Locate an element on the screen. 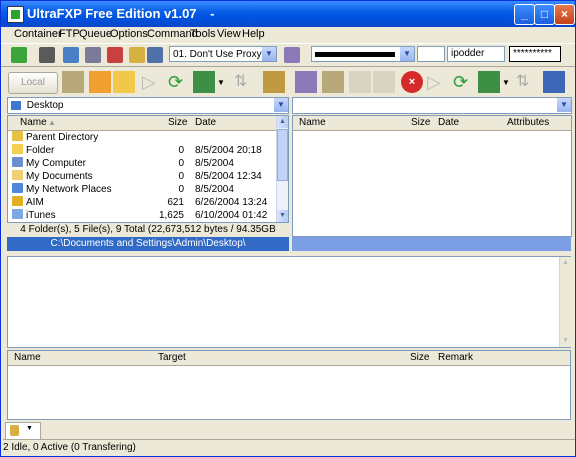  upload-icon is located at coordinates (274, 82).